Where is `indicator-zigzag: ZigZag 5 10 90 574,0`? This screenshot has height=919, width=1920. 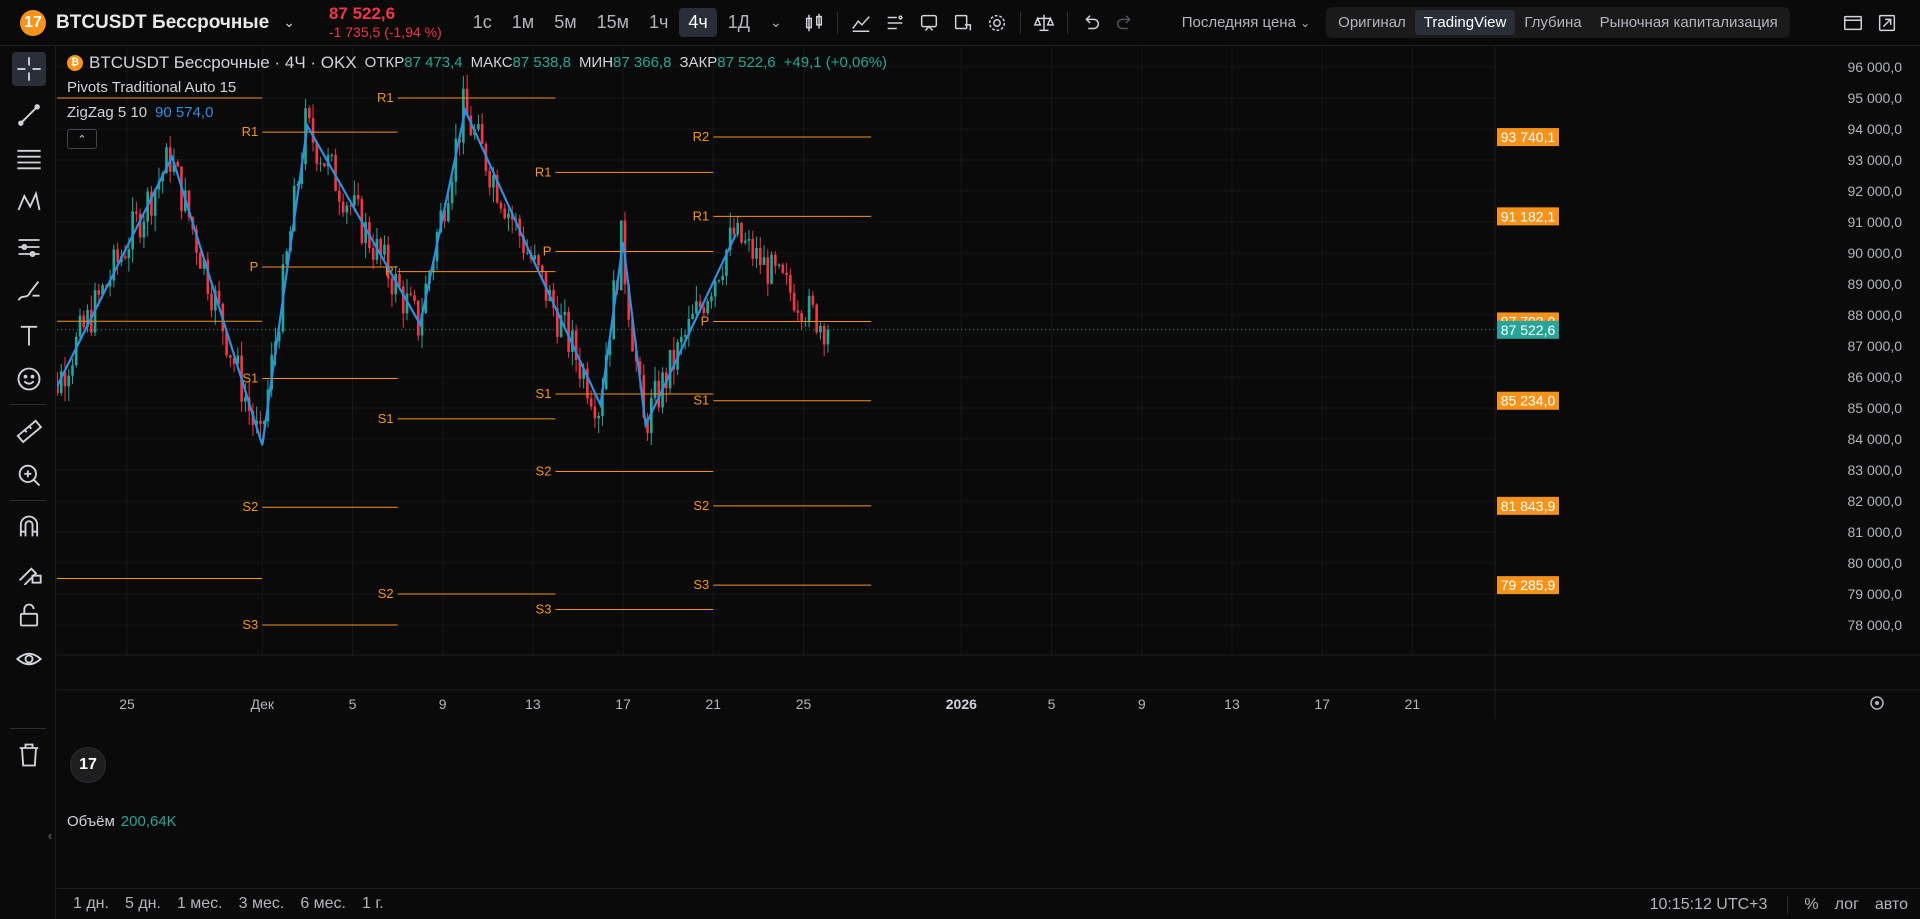 indicator-zigzag: ZigZag 5 10 90 574,0 is located at coordinates (477, 112).